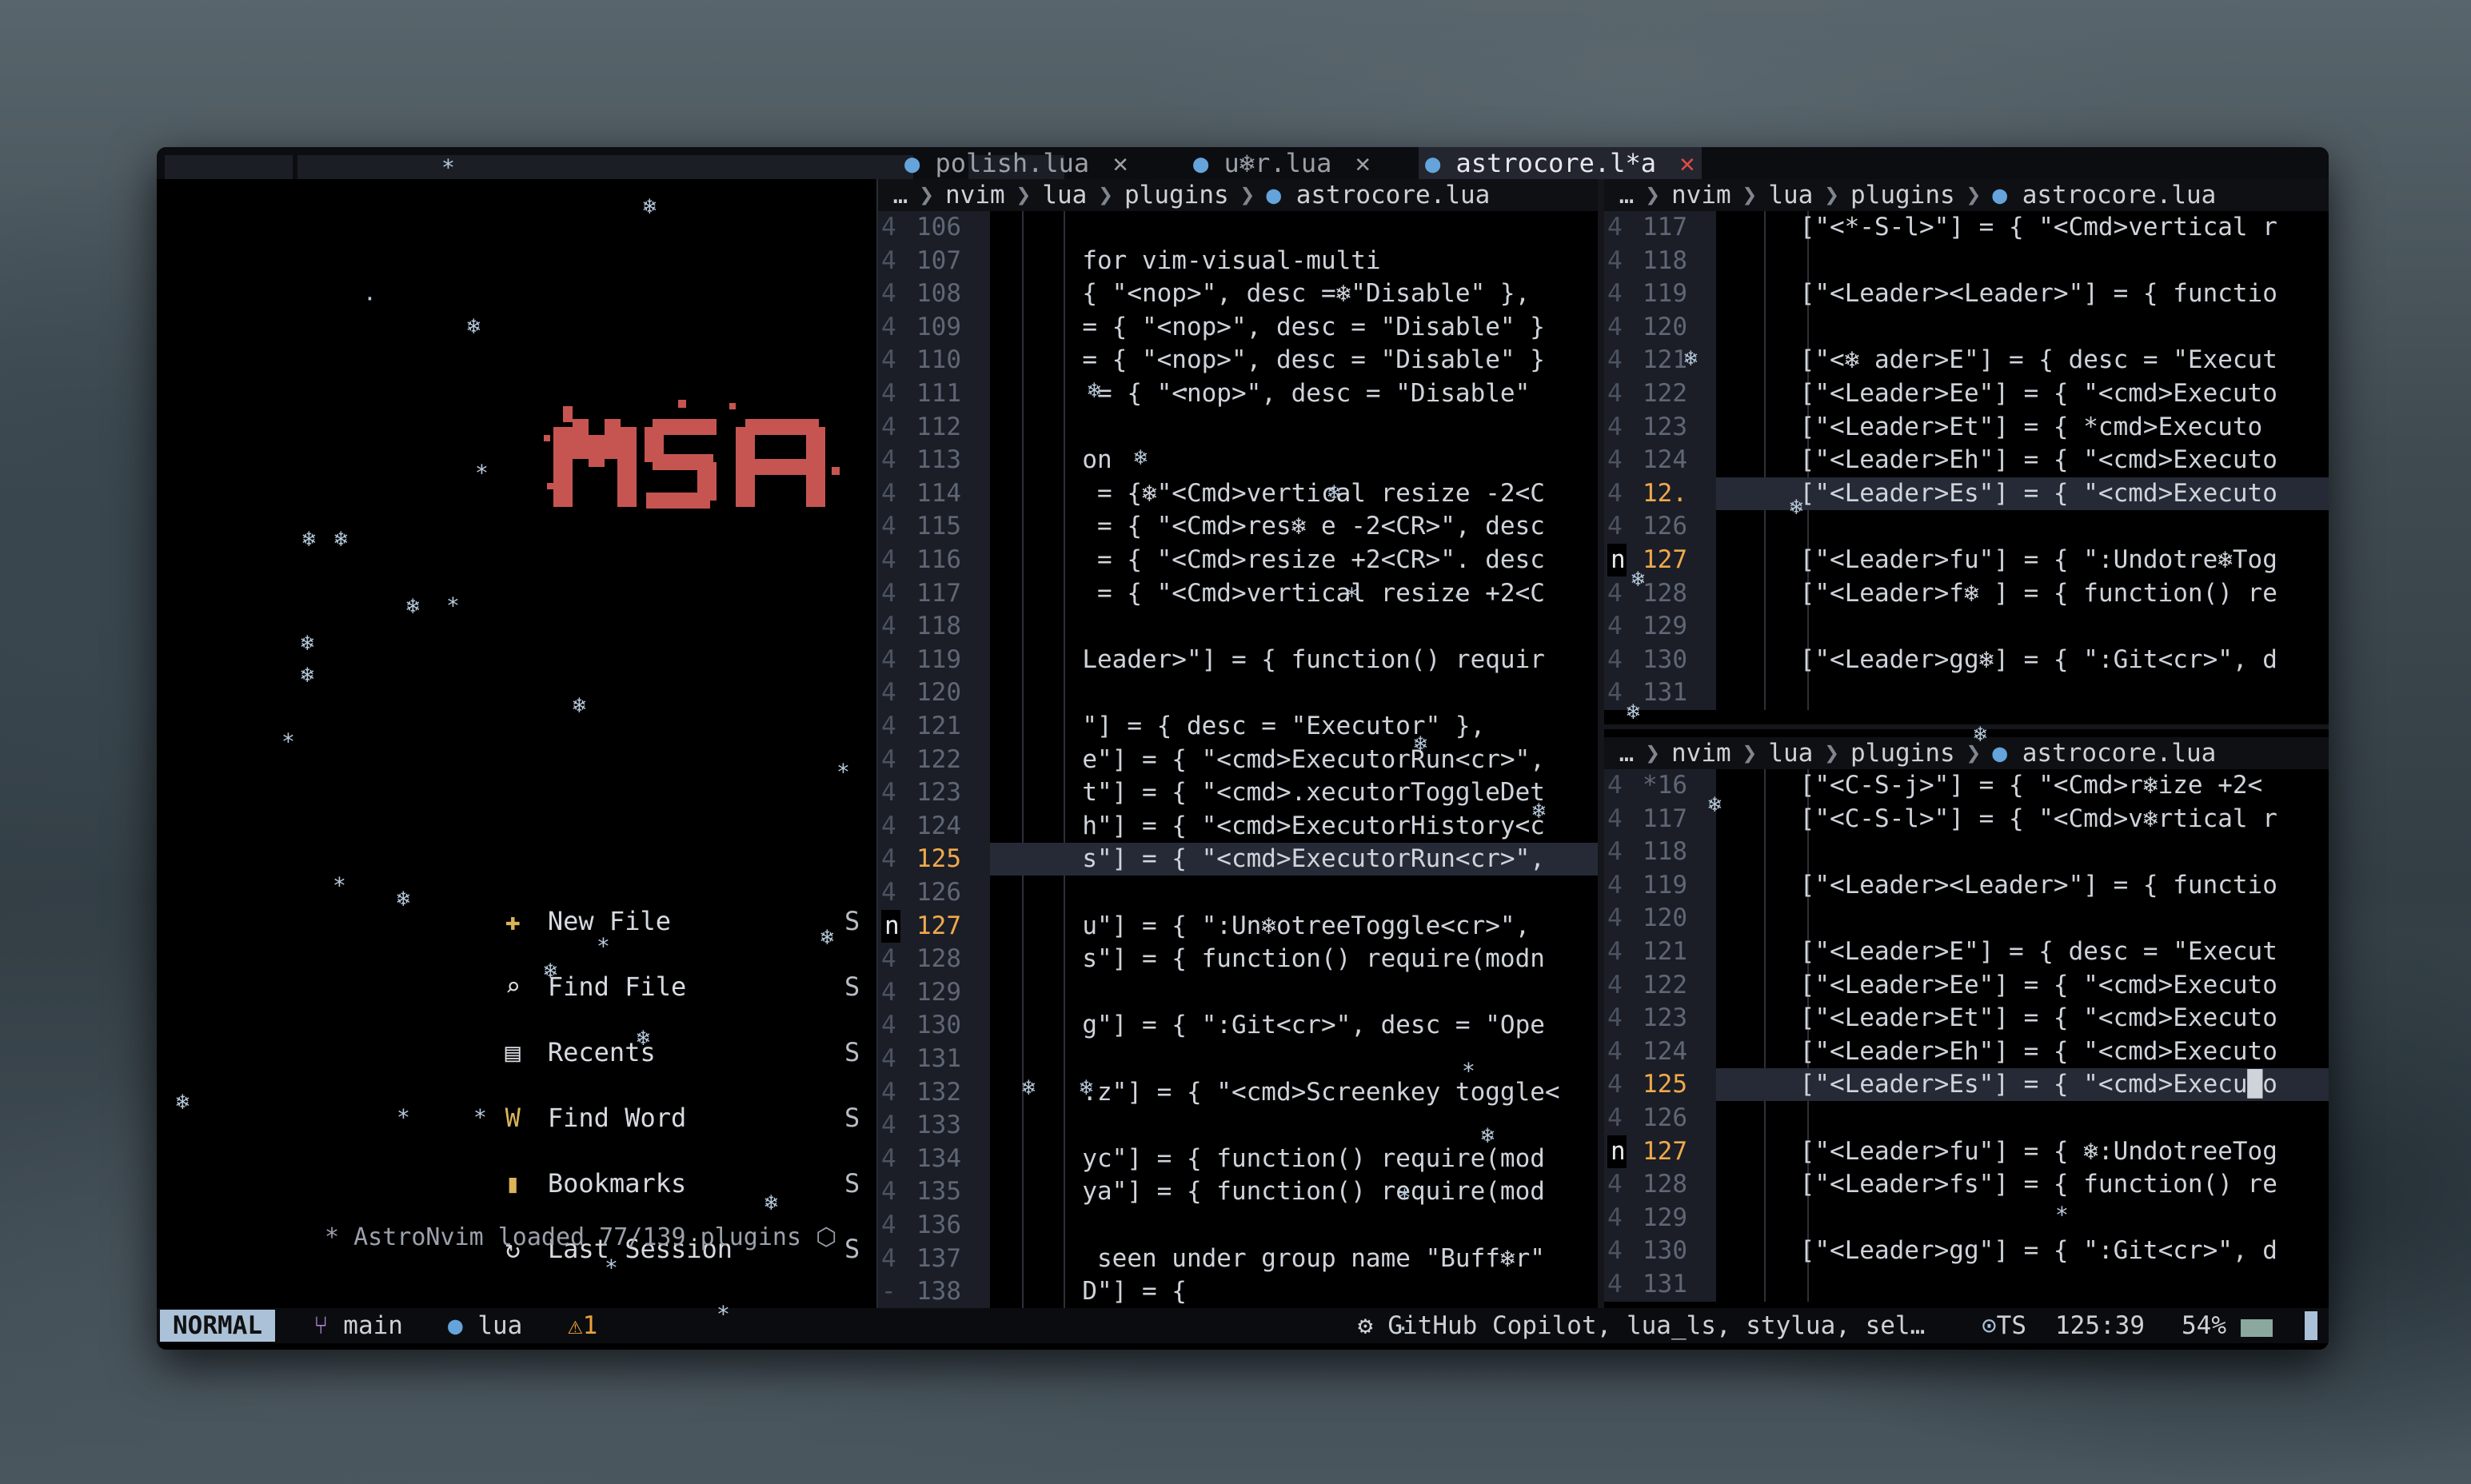 The image size is (2471, 1484). Describe the element at coordinates (1966, 1184) in the screenshot. I see `code-line: 4 128 ["<Leader>fs"] = { function() re` at that location.